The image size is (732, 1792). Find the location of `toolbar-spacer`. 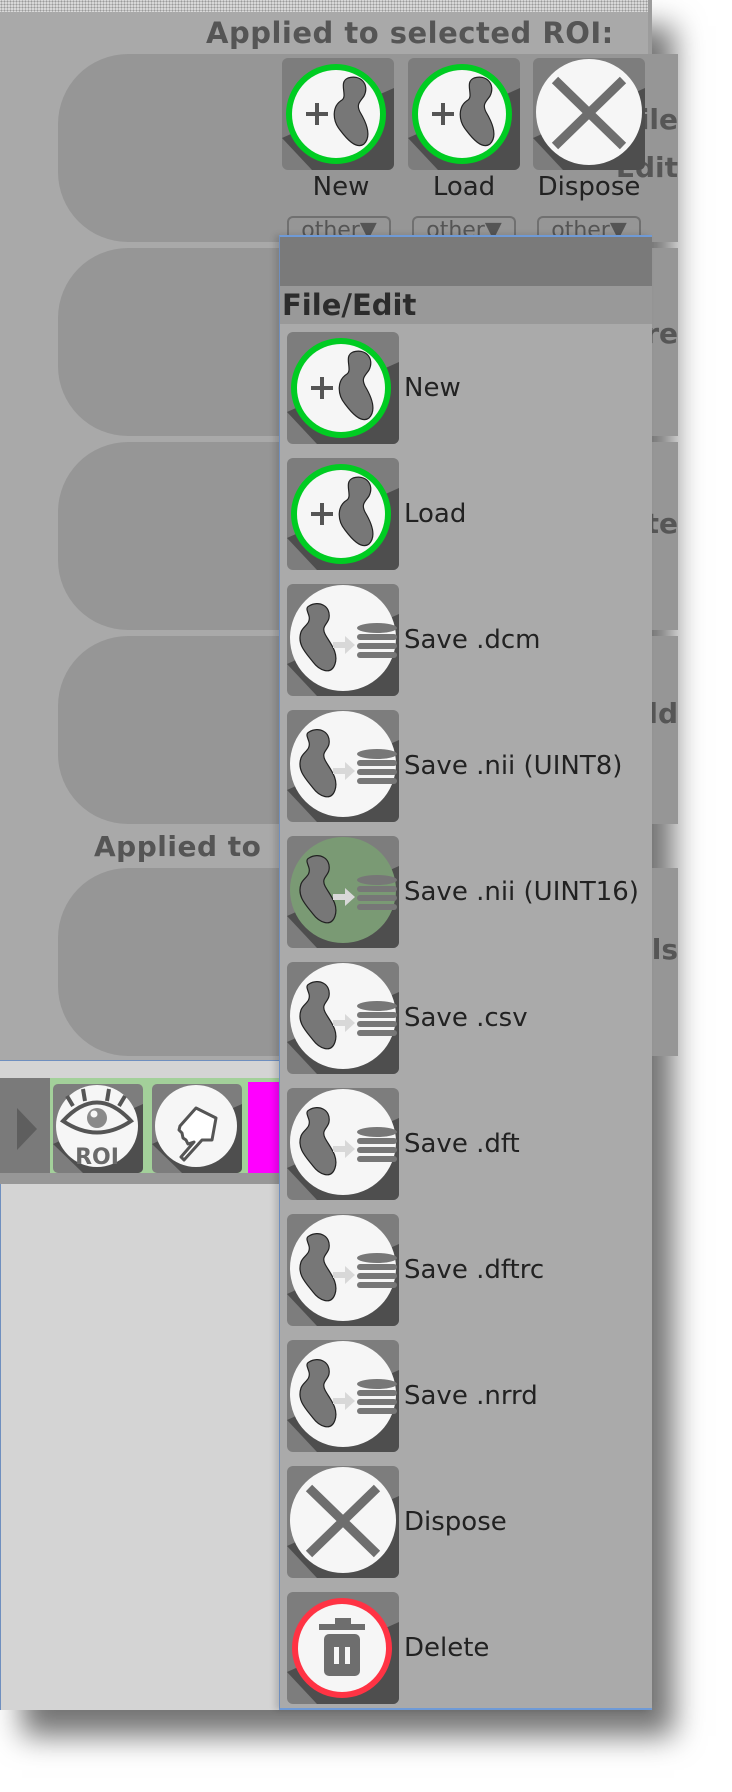

toolbar-spacer is located at coordinates (140, 1069).